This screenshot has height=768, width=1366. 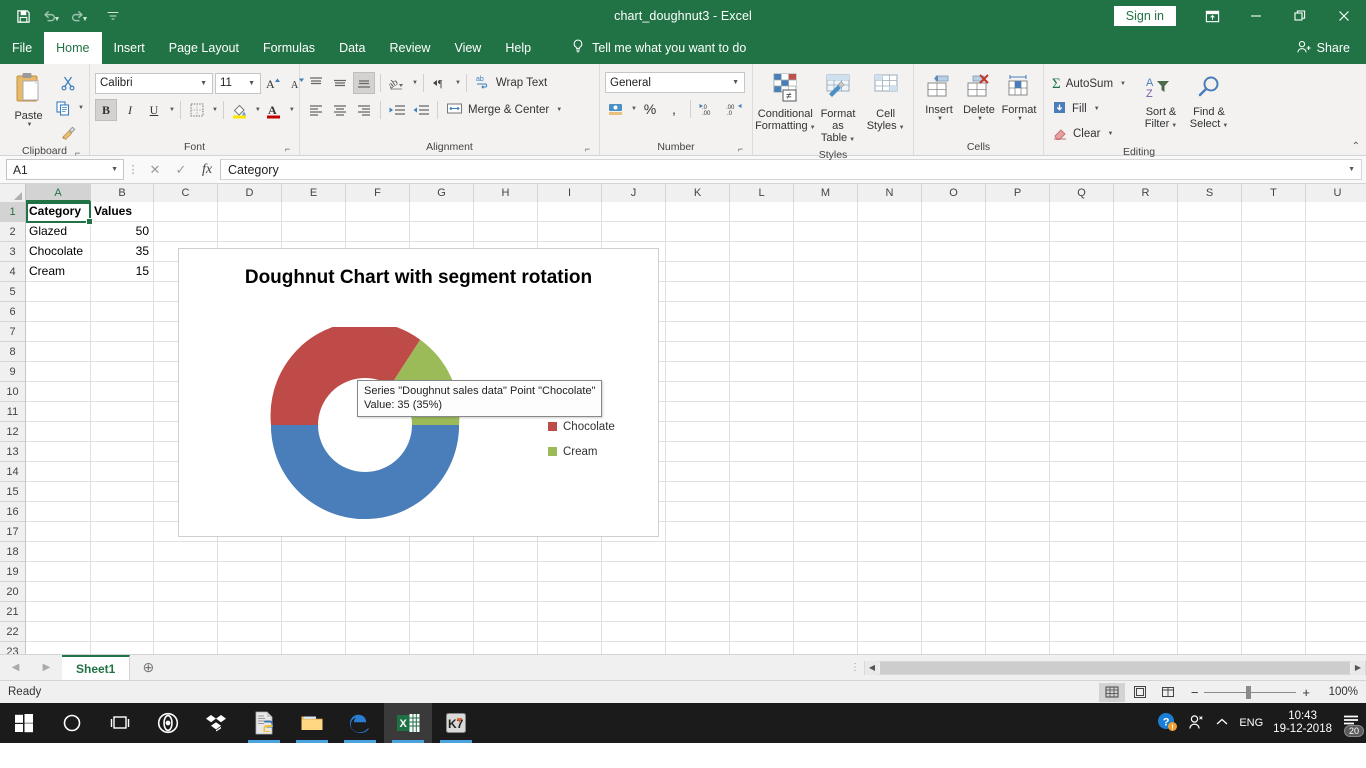 What do you see at coordinates (114, 169) in the screenshot?
I see `name-box-dropdown-icon: ▼` at bounding box center [114, 169].